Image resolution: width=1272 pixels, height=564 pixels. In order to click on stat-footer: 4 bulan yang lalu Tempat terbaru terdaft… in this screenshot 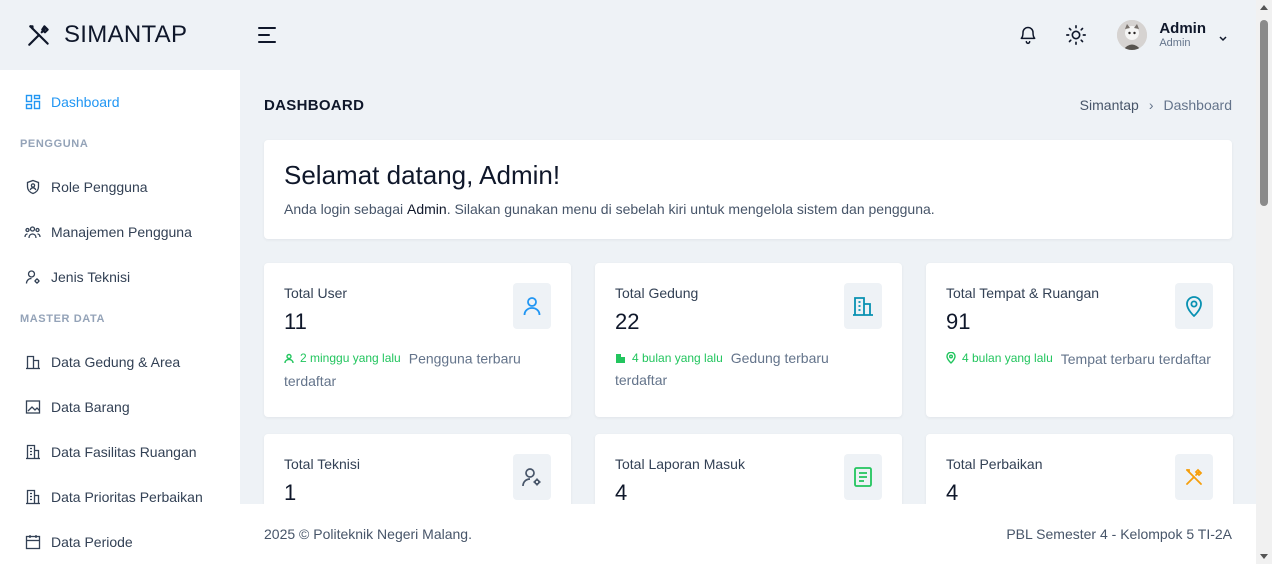, I will do `click(1079, 358)`.